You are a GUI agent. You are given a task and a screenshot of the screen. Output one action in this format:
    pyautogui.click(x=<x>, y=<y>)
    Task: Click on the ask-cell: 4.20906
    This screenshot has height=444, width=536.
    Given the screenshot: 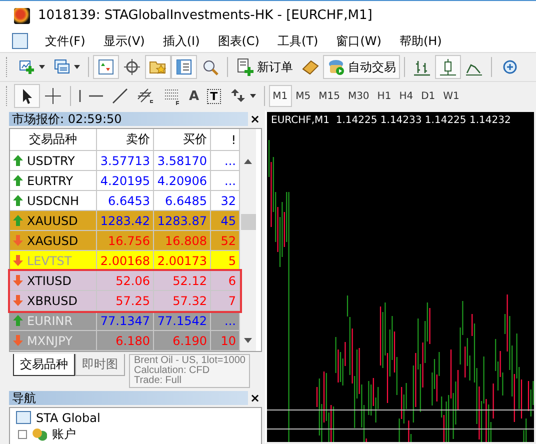 What is the action you would take?
    pyautogui.click(x=182, y=180)
    